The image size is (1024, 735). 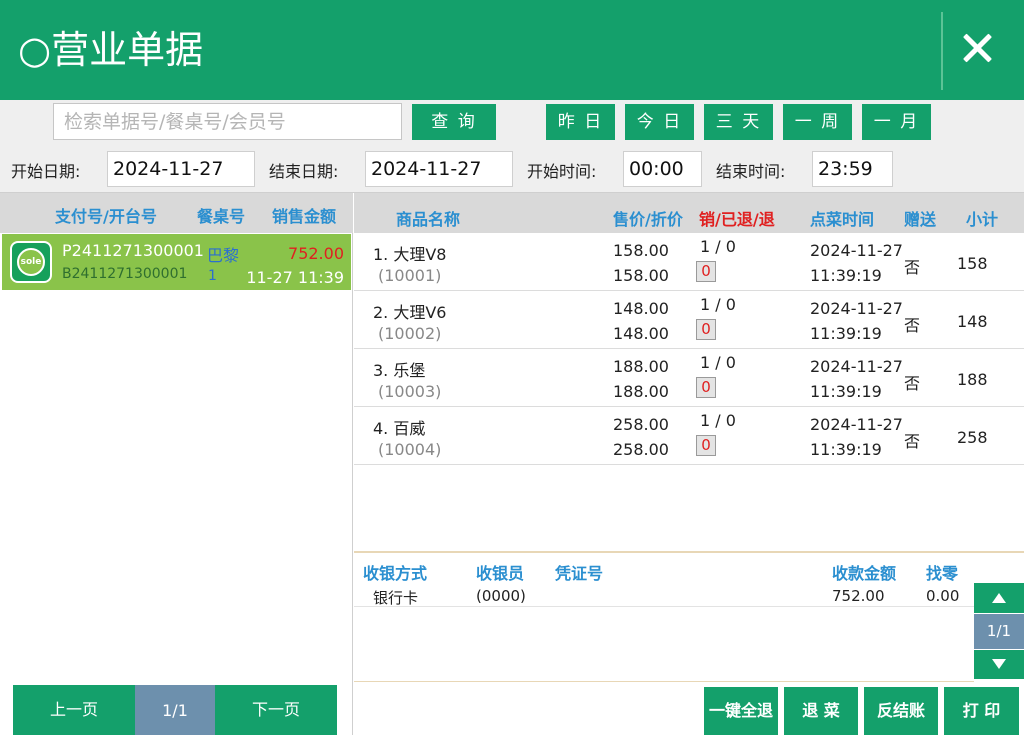 What do you see at coordinates (410, 391) in the screenshot?
I see `item-code: (10003)` at bounding box center [410, 391].